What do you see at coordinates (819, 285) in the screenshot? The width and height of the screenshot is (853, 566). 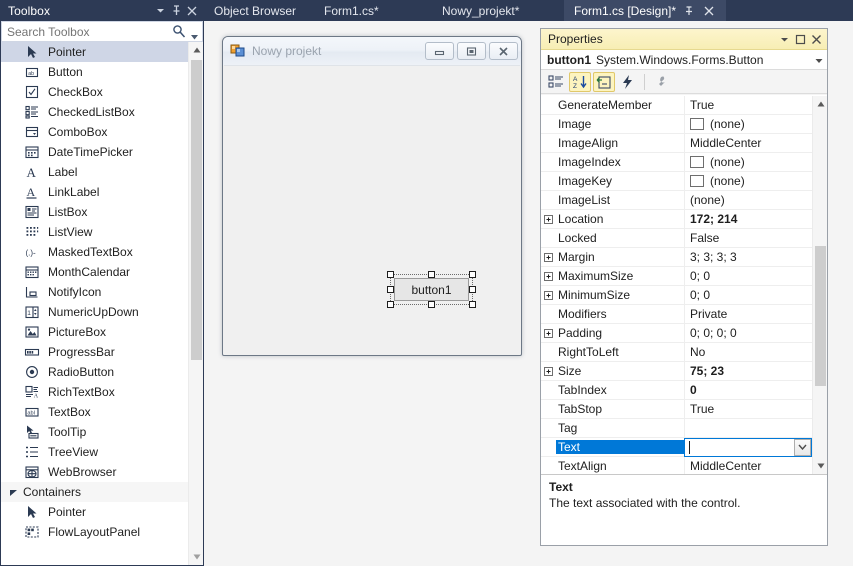 I see `properties-scrollbar` at bounding box center [819, 285].